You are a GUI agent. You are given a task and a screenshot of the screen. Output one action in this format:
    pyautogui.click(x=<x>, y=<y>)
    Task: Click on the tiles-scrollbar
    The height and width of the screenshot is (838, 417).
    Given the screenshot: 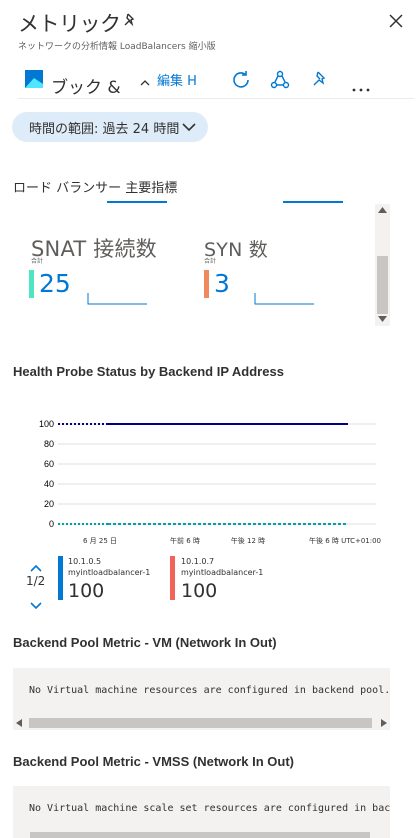 What is the action you would take?
    pyautogui.click(x=382, y=265)
    